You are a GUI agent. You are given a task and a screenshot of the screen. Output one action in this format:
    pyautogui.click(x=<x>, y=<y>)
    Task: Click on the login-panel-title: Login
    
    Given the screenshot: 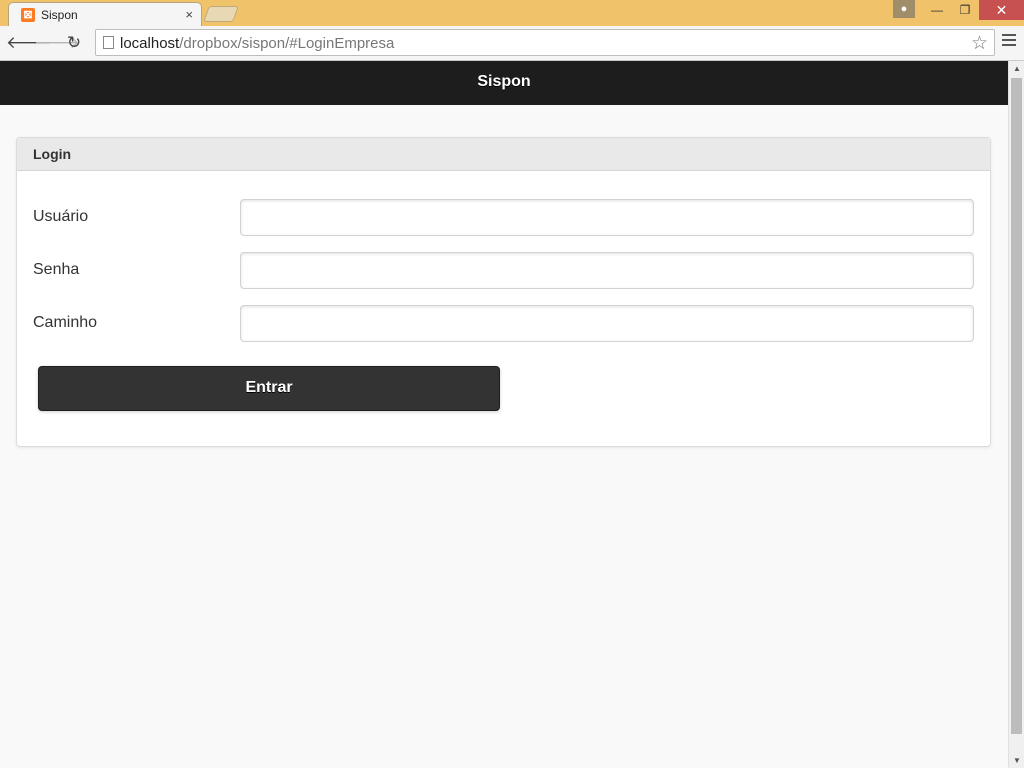 What is the action you would take?
    pyautogui.click(x=503, y=154)
    